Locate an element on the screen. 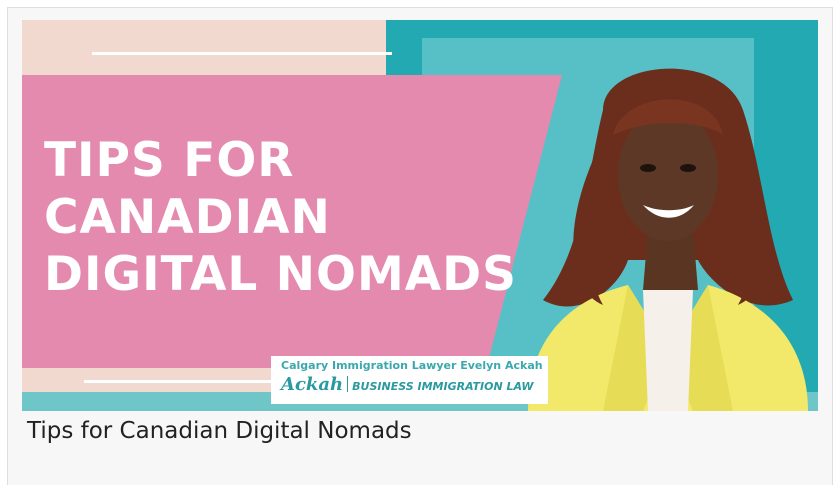 Image resolution: width=838 pixels, height=485 pixels. headline-line: TIPS FOR is located at coordinates (169, 160).